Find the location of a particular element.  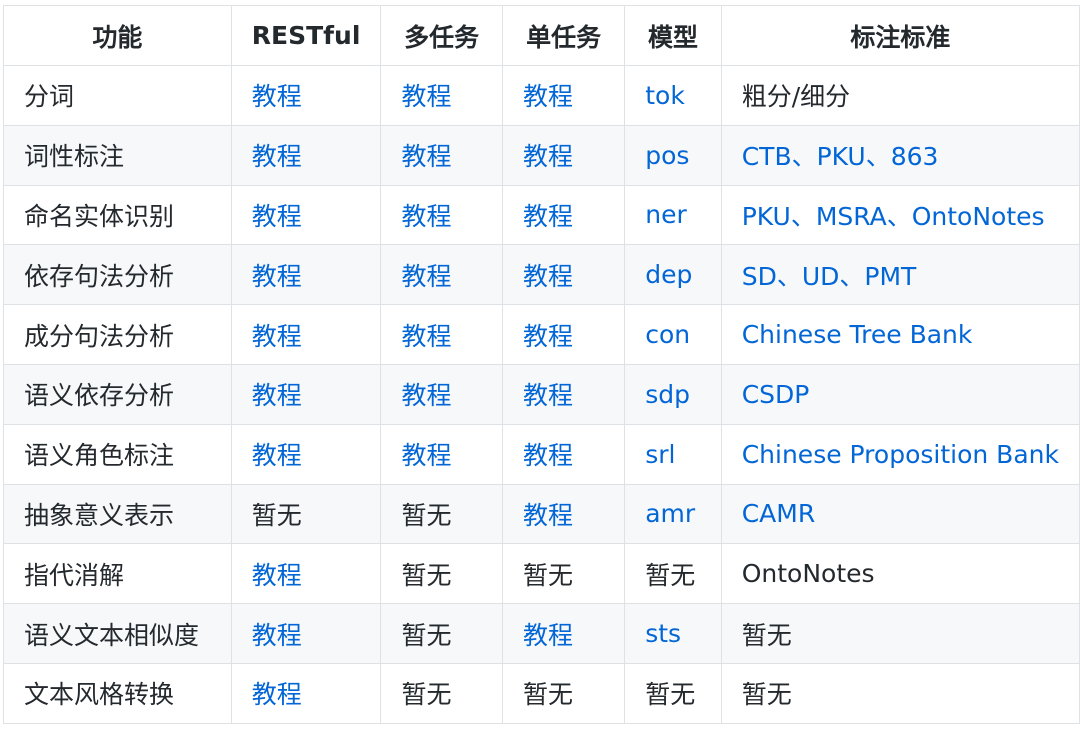

annotation-standard-link: CSDP is located at coordinates (776, 394).